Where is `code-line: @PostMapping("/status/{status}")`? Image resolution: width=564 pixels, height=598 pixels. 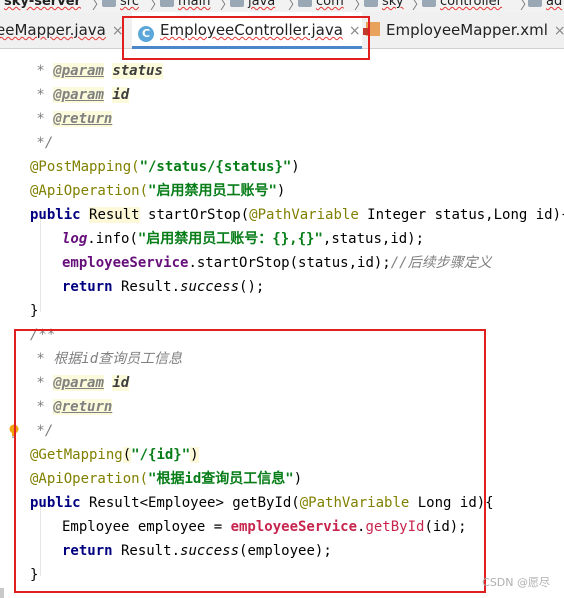
code-line: @PostMapping("/status/{status}") is located at coordinates (165, 167).